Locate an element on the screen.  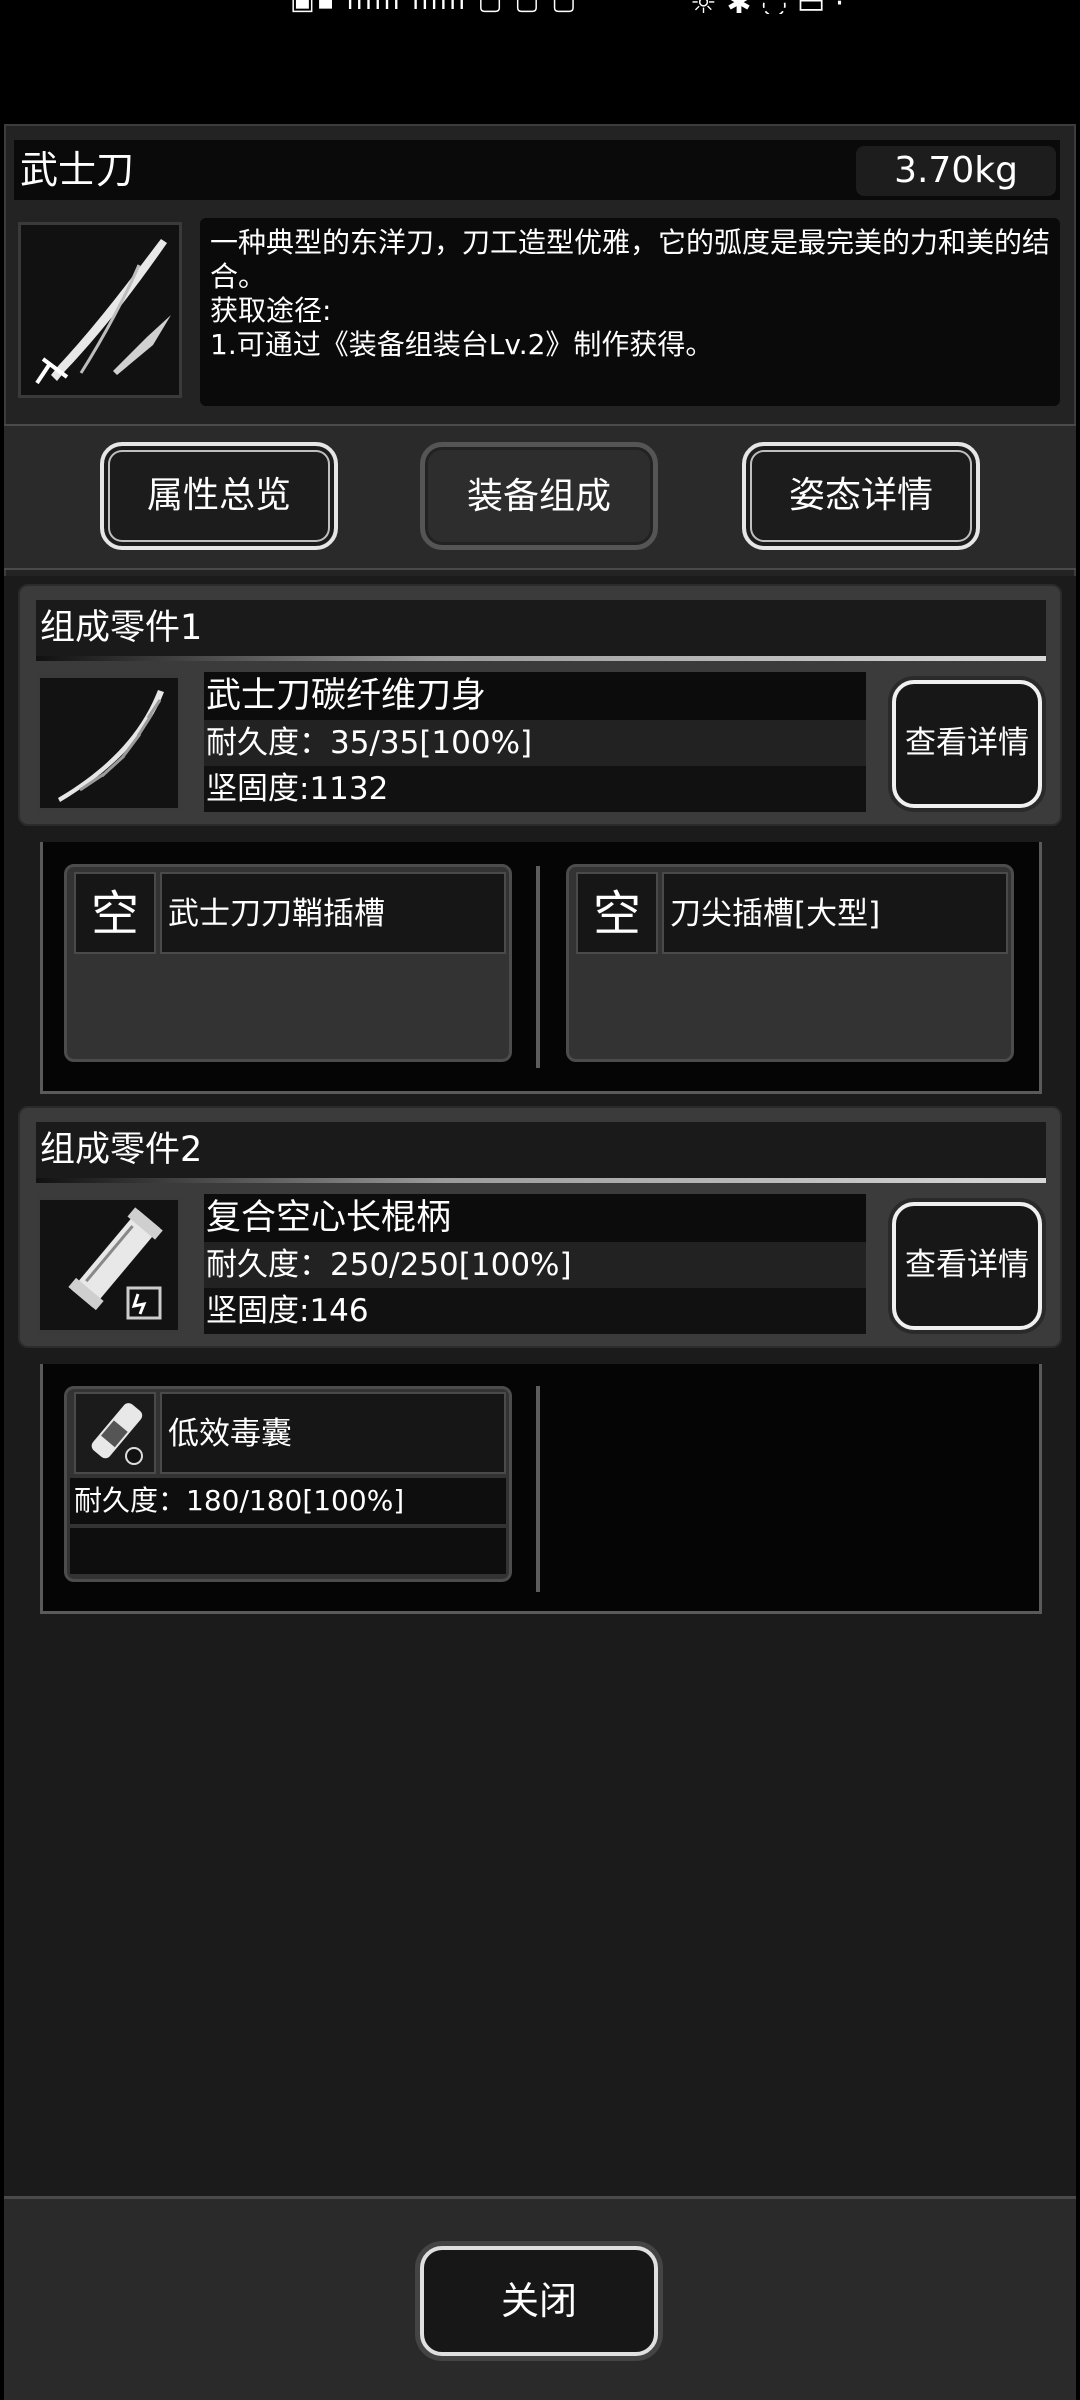
slot-durability: 耐久度：180/180[100%] is located at coordinates (288, 1501).